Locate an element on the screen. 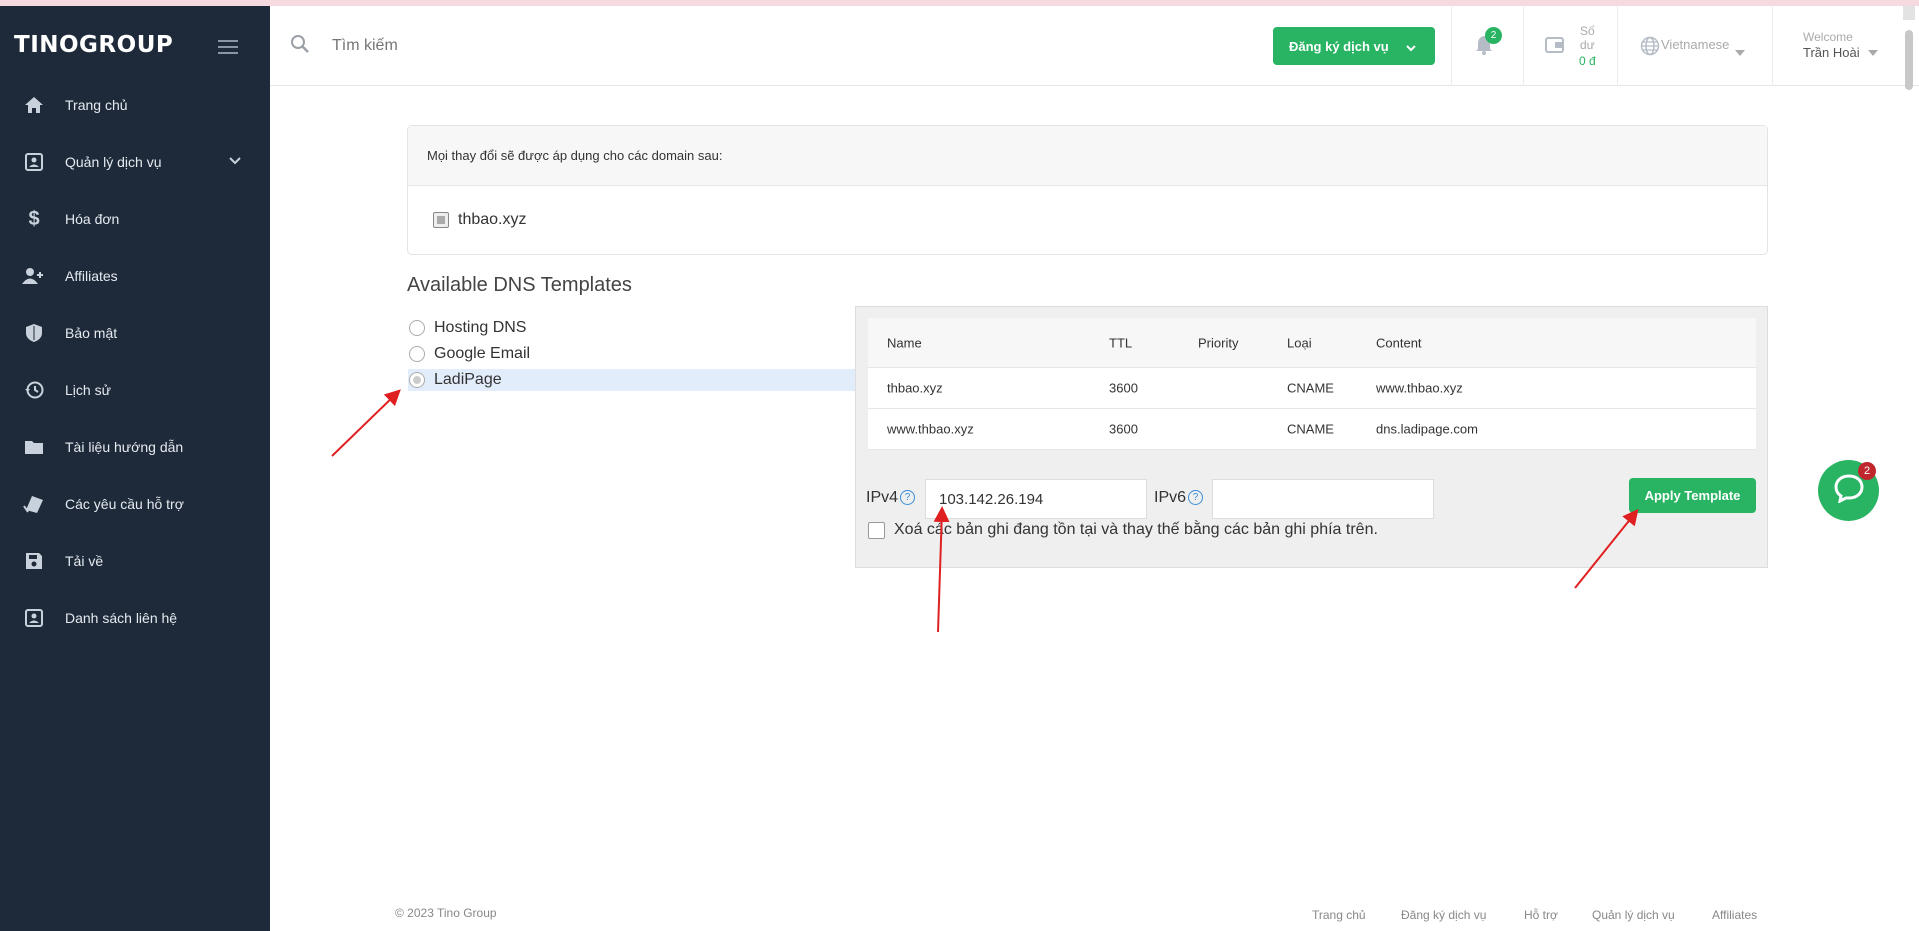 Image resolution: width=1919 pixels, height=931 pixels. template-option-hosting-dns: Hosting DNS is located at coordinates (632, 328).